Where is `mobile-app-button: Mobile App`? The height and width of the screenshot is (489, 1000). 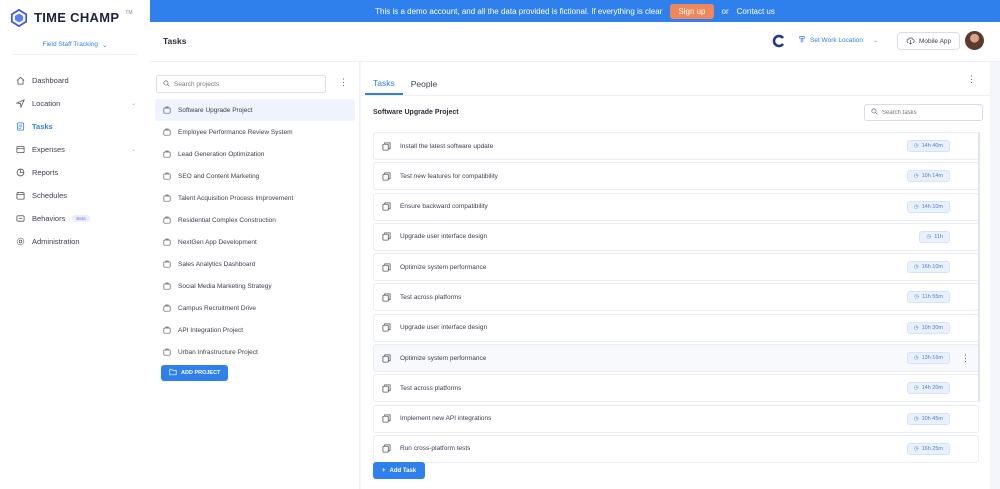
mobile-app-button: Mobile App is located at coordinates (929, 41).